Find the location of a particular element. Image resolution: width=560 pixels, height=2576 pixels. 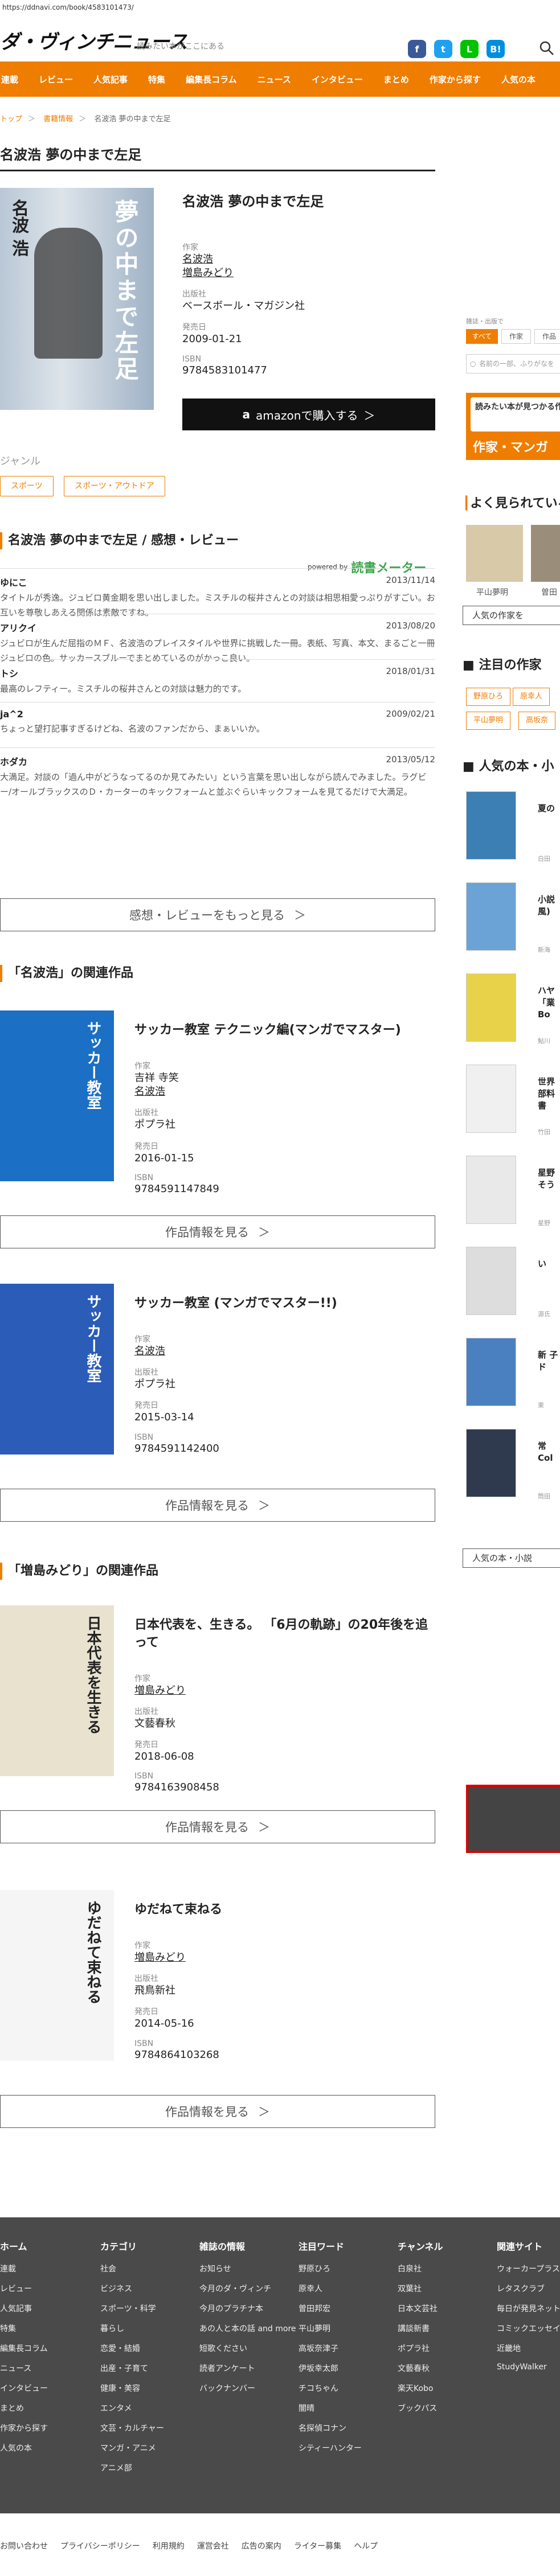

footer-link: 毎日が発見ネット is located at coordinates (528, 2308).